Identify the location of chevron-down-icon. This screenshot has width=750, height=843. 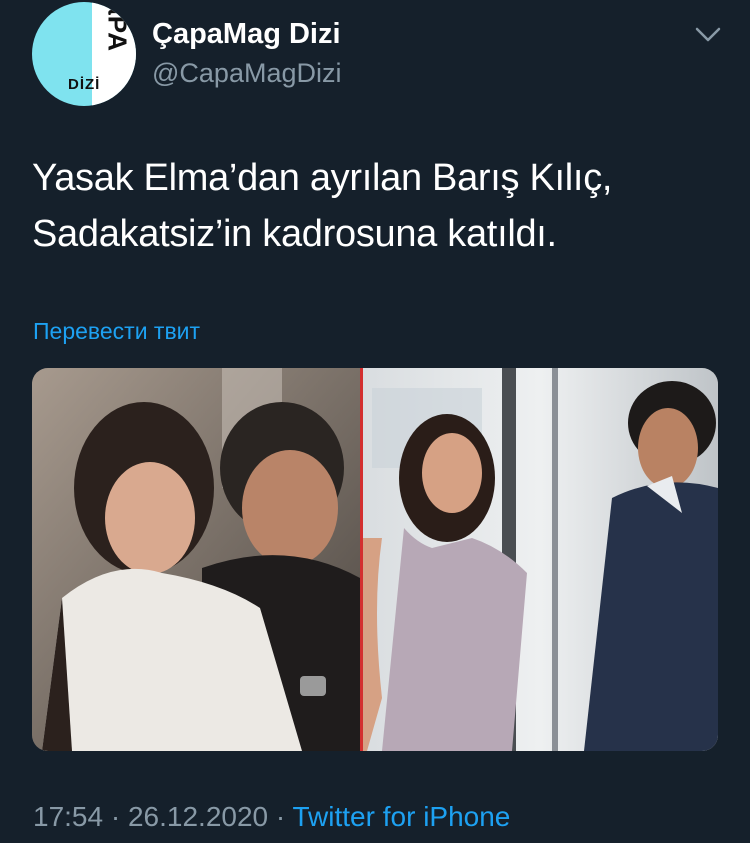
(708, 34).